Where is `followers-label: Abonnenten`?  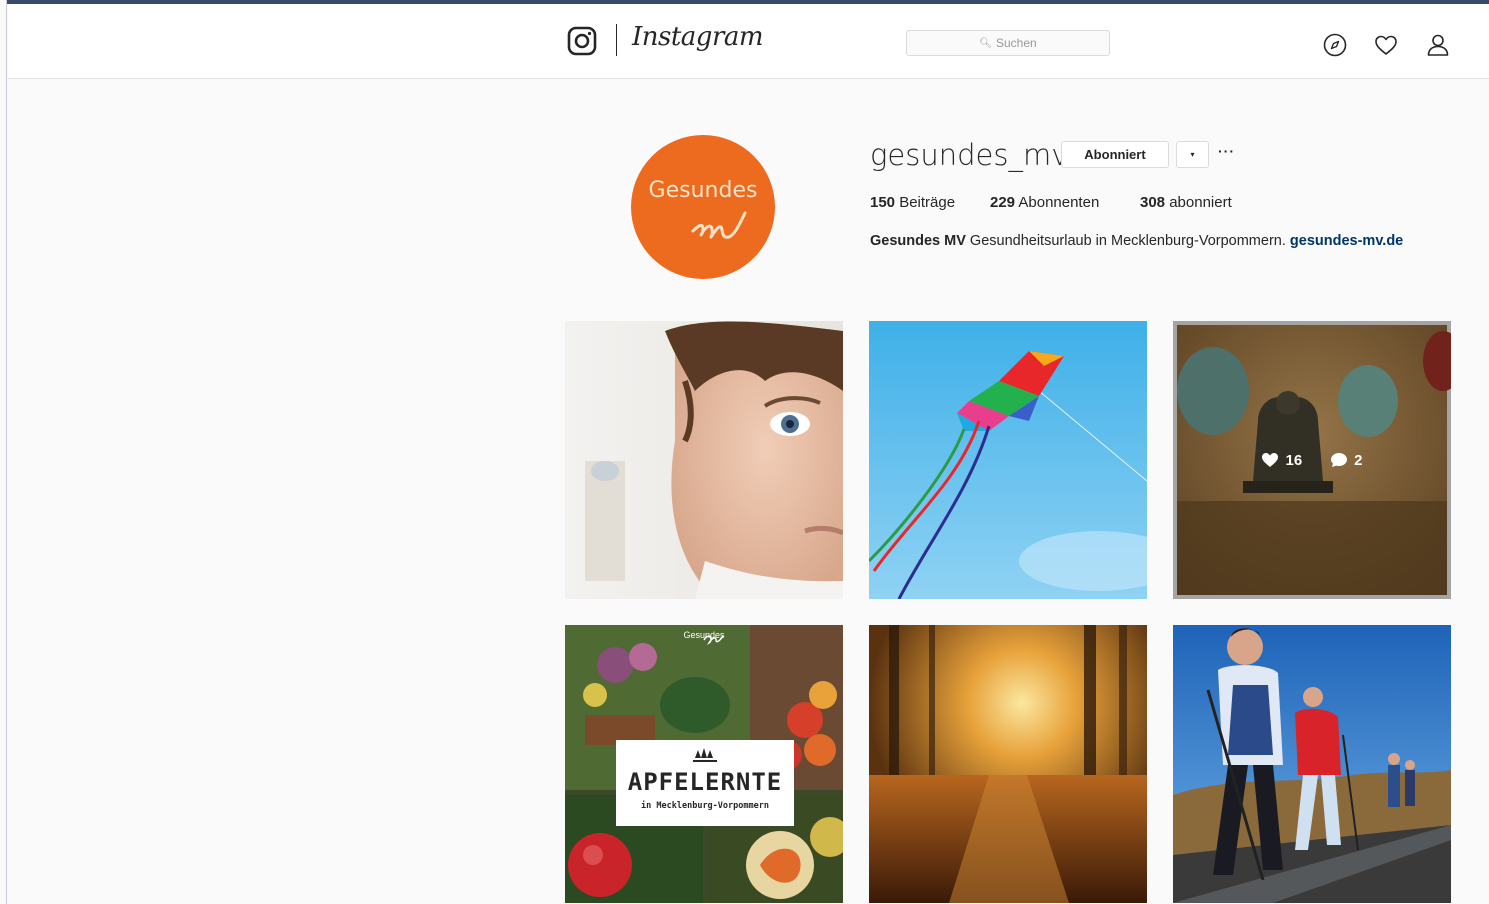
followers-label: Abonnenten is located at coordinates (1059, 202).